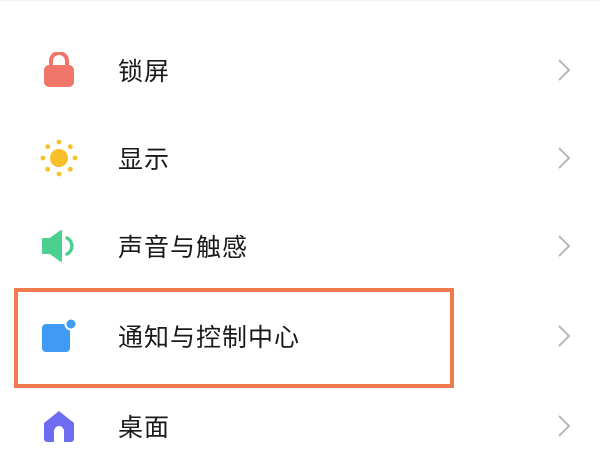  What do you see at coordinates (59, 246) in the screenshot?
I see `speaker-icon` at bounding box center [59, 246].